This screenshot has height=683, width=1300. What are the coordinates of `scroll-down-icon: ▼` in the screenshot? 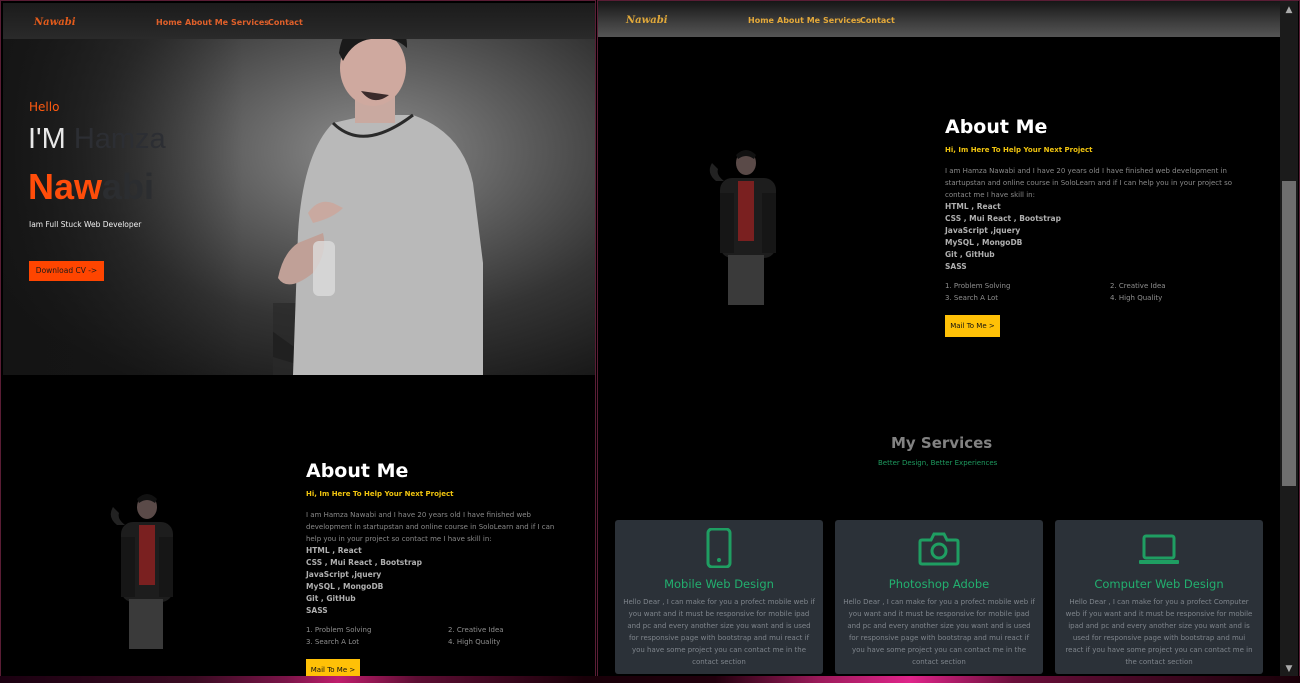 It's located at (1289, 669).